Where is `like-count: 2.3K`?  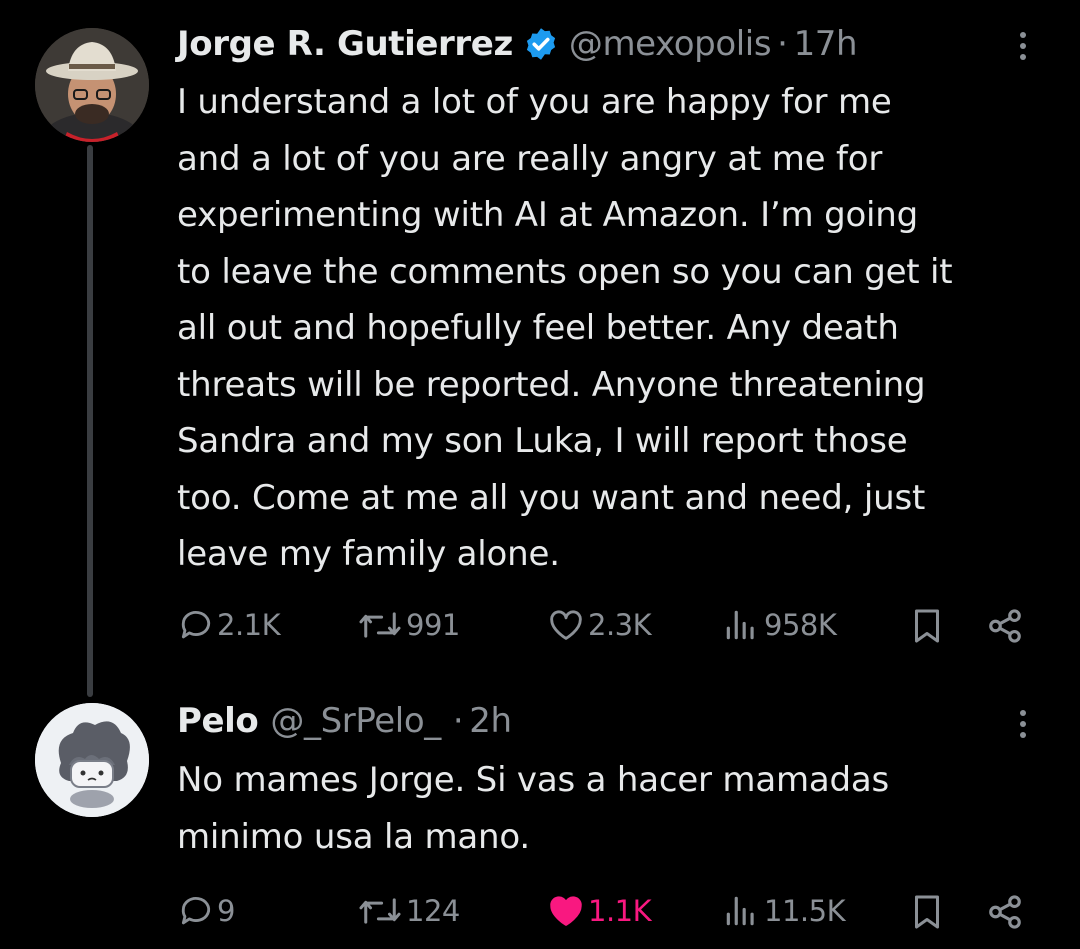 like-count: 2.3K is located at coordinates (620, 625).